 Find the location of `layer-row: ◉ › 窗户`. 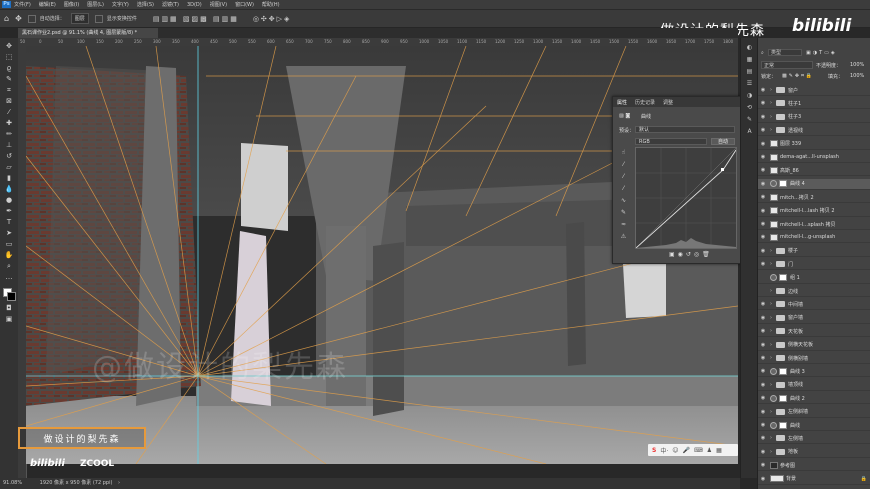

layer-row: ◉ › 窗户 is located at coordinates (814, 90).